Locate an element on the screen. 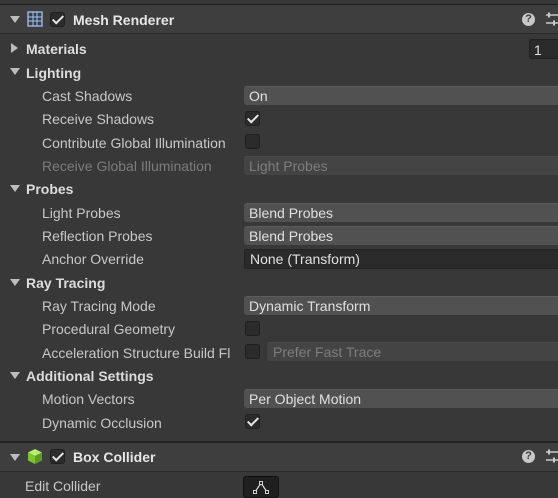 The height and width of the screenshot is (498, 558). ray-tracing-foldout-icon is located at coordinates (15, 282).